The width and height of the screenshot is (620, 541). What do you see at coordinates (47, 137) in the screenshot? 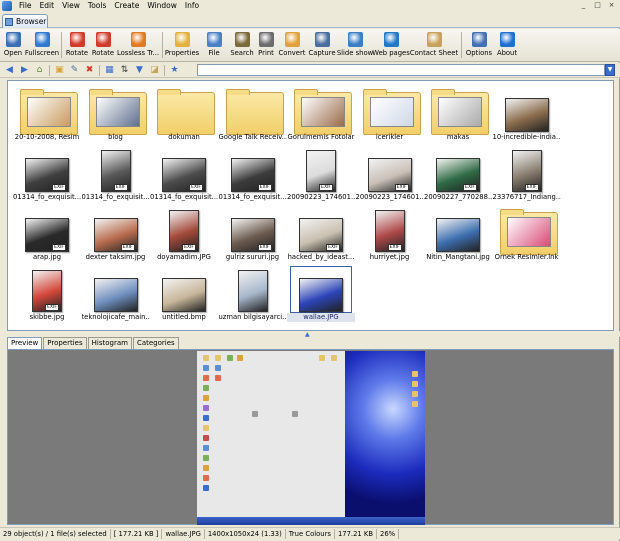
I see `thumbnail-caption: 20-10-2008, Resim` at bounding box center [47, 137].